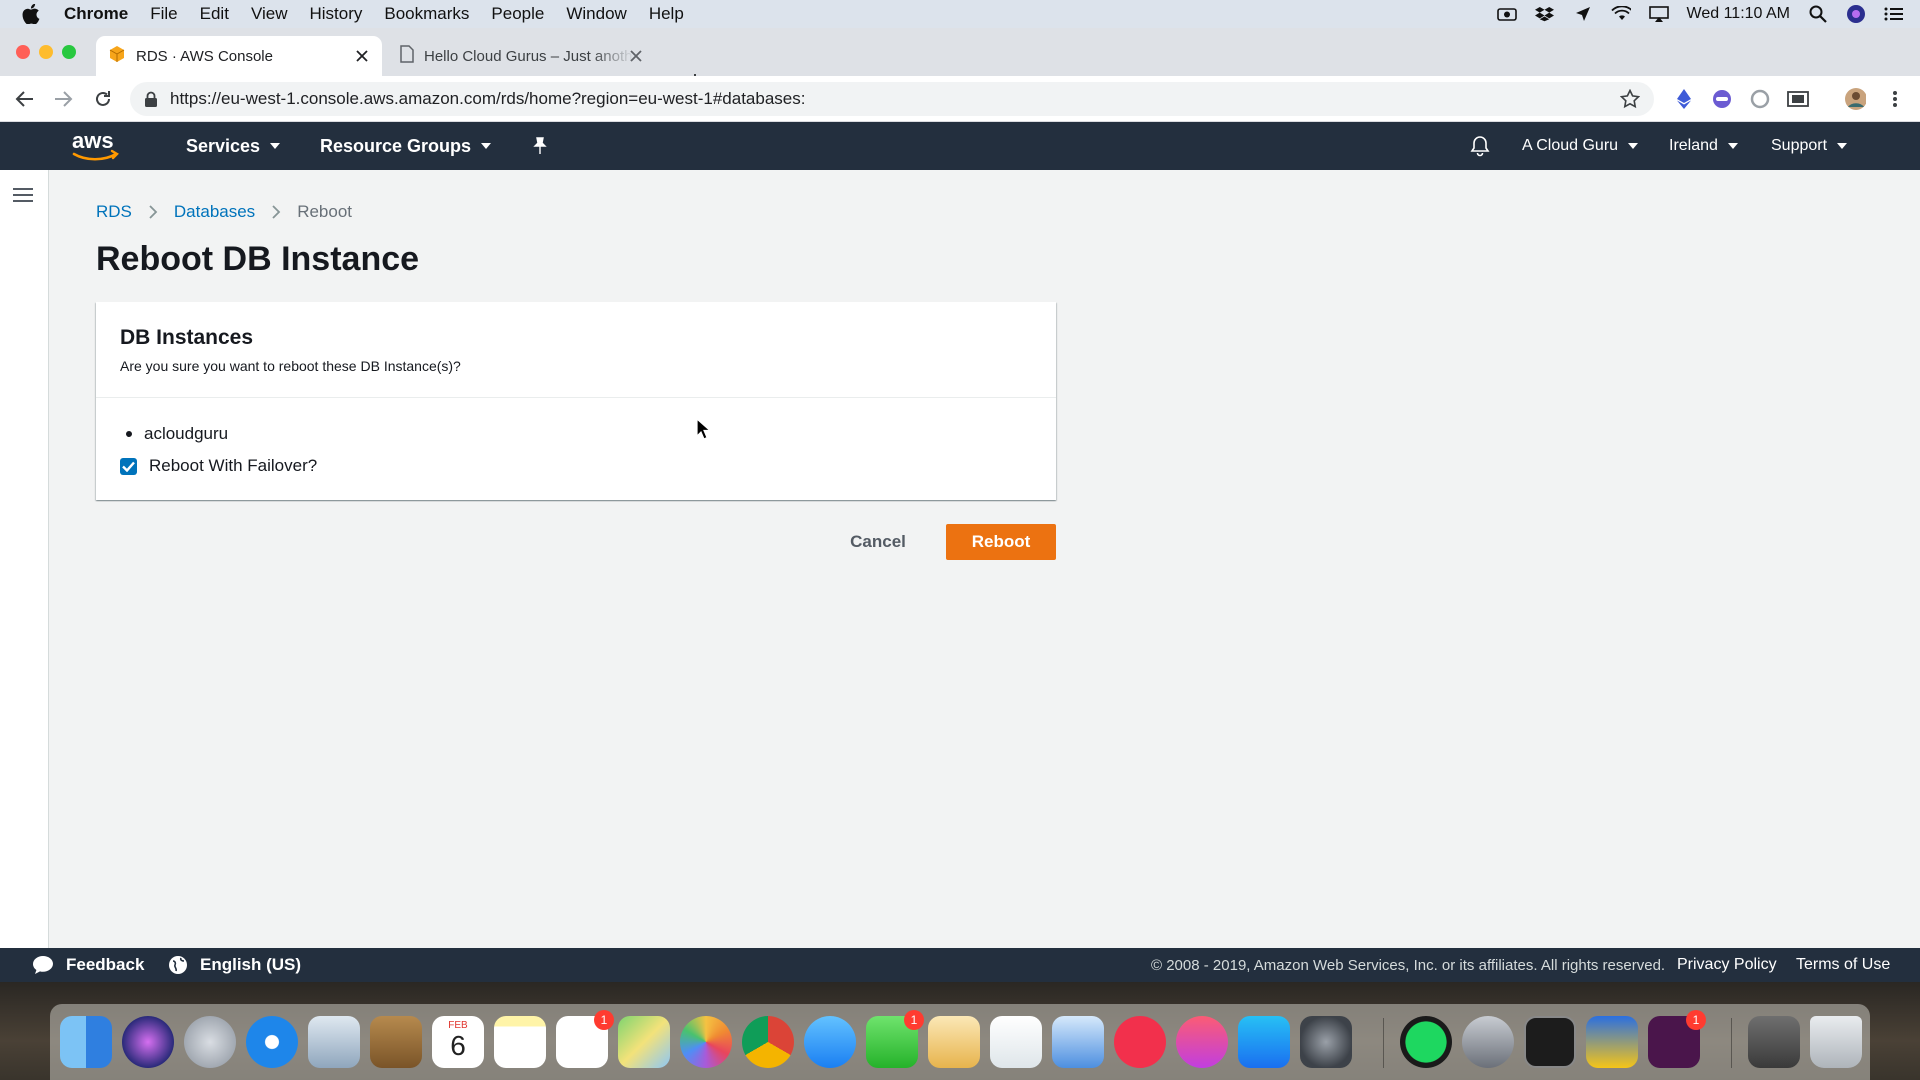  I want to click on feedback-link: Feedback, so click(88, 965).